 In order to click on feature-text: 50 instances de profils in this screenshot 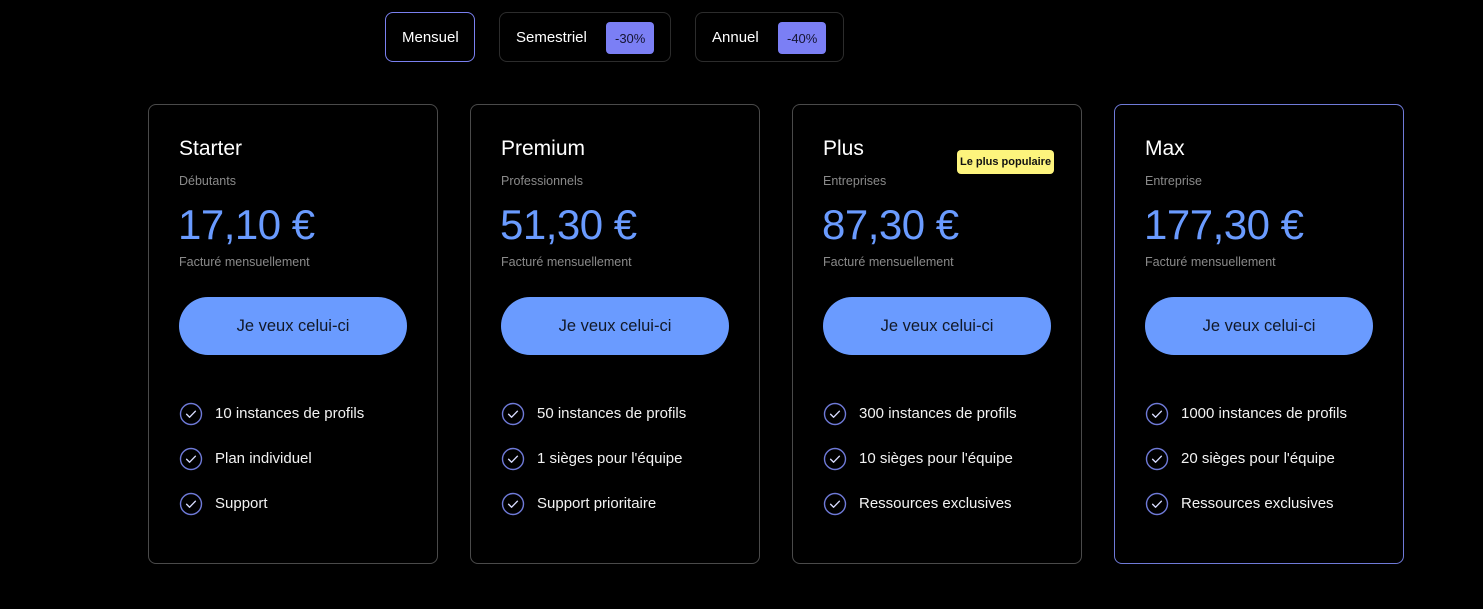, I will do `click(612, 413)`.